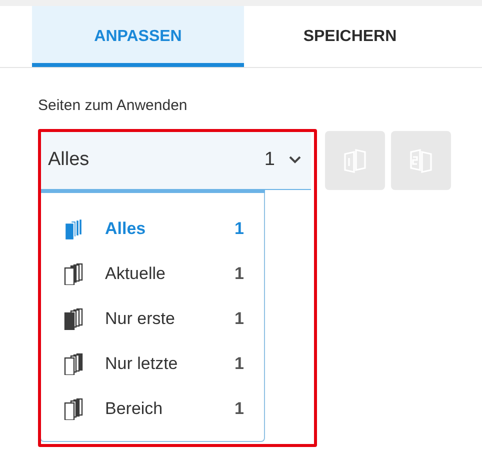  I want to click on page-select: Alles 1, so click(175, 160).